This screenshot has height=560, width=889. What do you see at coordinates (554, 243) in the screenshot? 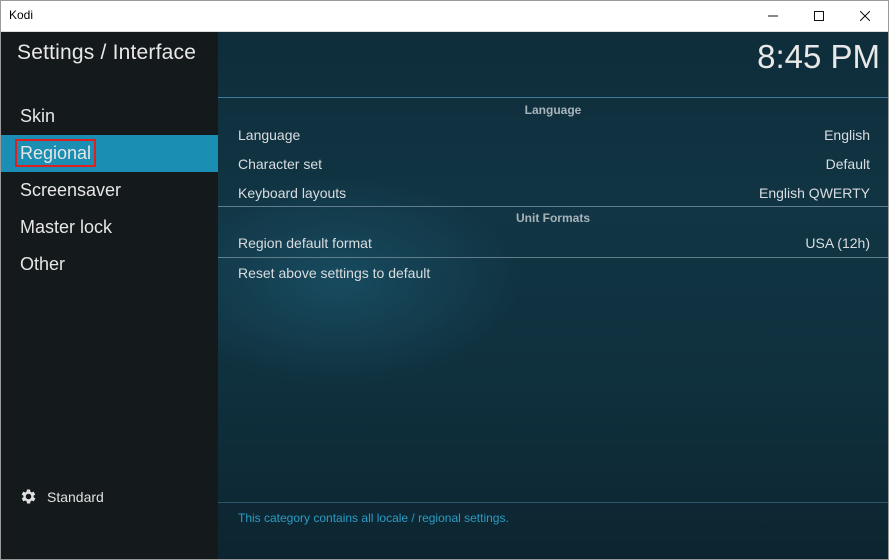
I see `setting-region-default-format: Region default format USA (12h)` at bounding box center [554, 243].